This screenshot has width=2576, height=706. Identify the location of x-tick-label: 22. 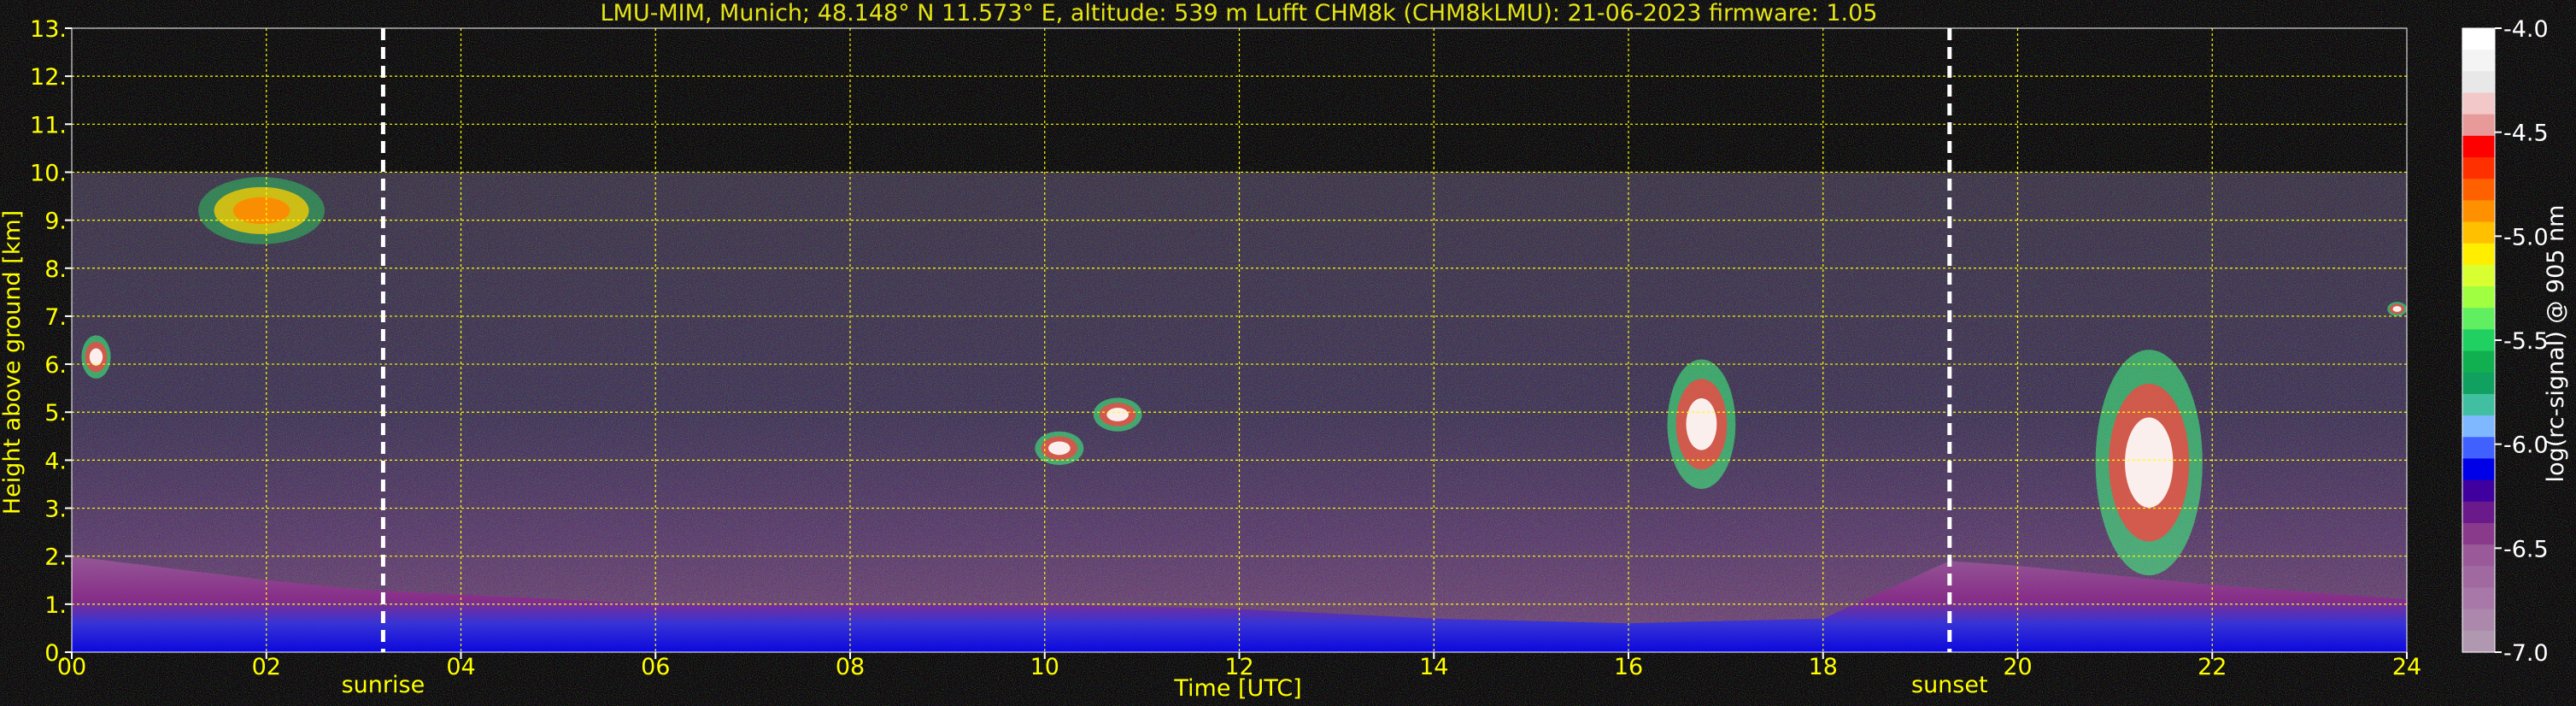
(2212, 667).